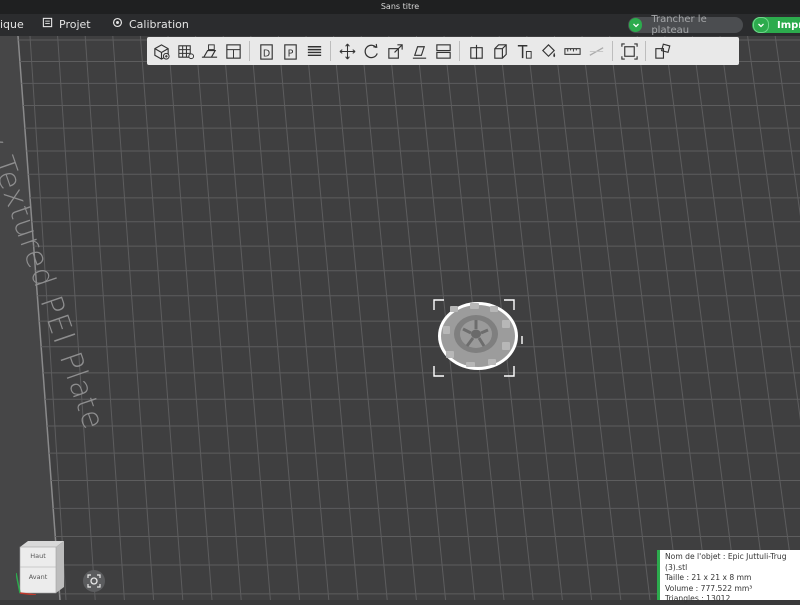 This screenshot has width=800, height=605. What do you see at coordinates (185, 51) in the screenshot?
I see `arrange-grid-icon` at bounding box center [185, 51].